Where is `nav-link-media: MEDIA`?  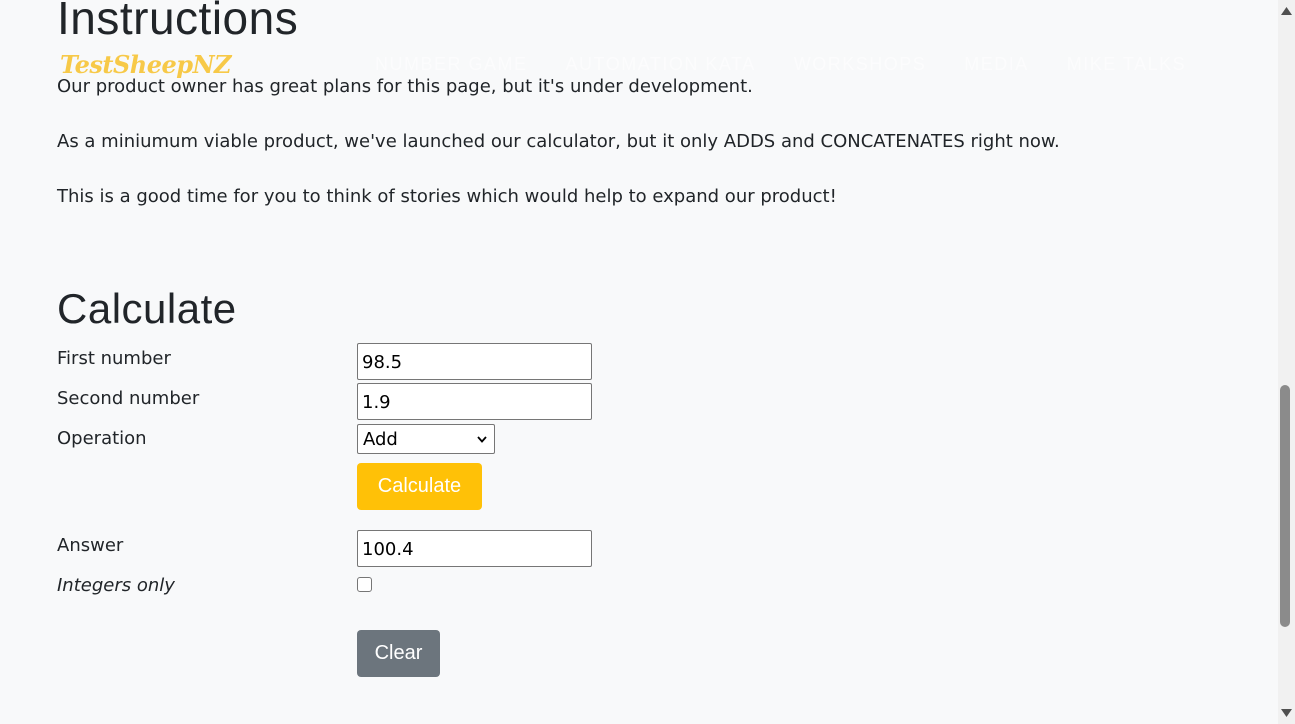
nav-link-media: MEDIA is located at coordinates (996, 64).